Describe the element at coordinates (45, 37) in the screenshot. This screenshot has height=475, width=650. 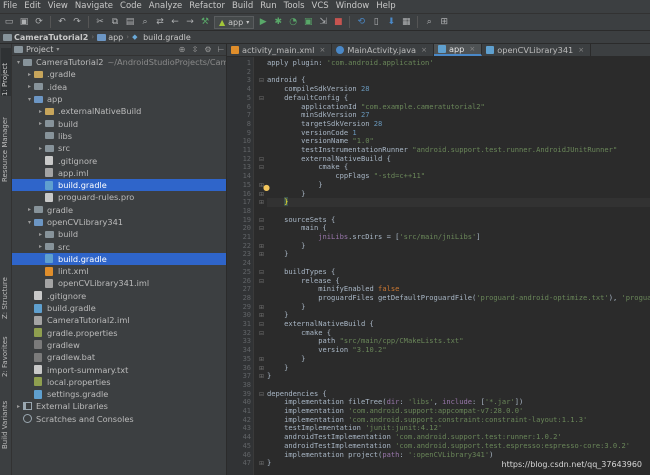
I see `breadcrumb-project: CameraTutorial2` at that location.